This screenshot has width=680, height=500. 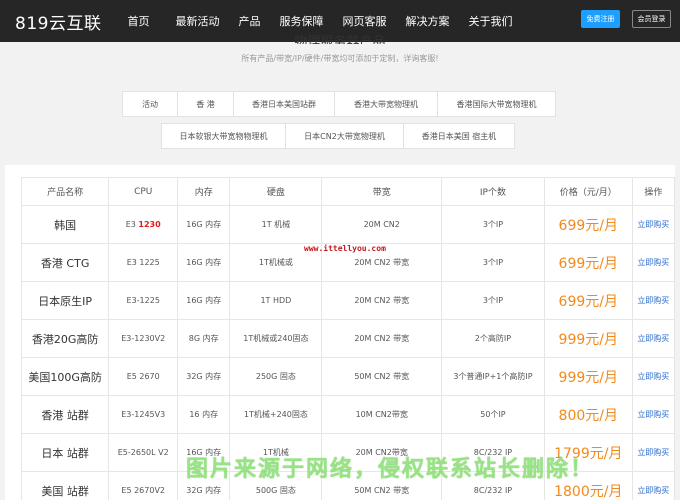 What do you see at coordinates (65, 338) in the screenshot?
I see `product-name: 香港20G高防` at bounding box center [65, 338].